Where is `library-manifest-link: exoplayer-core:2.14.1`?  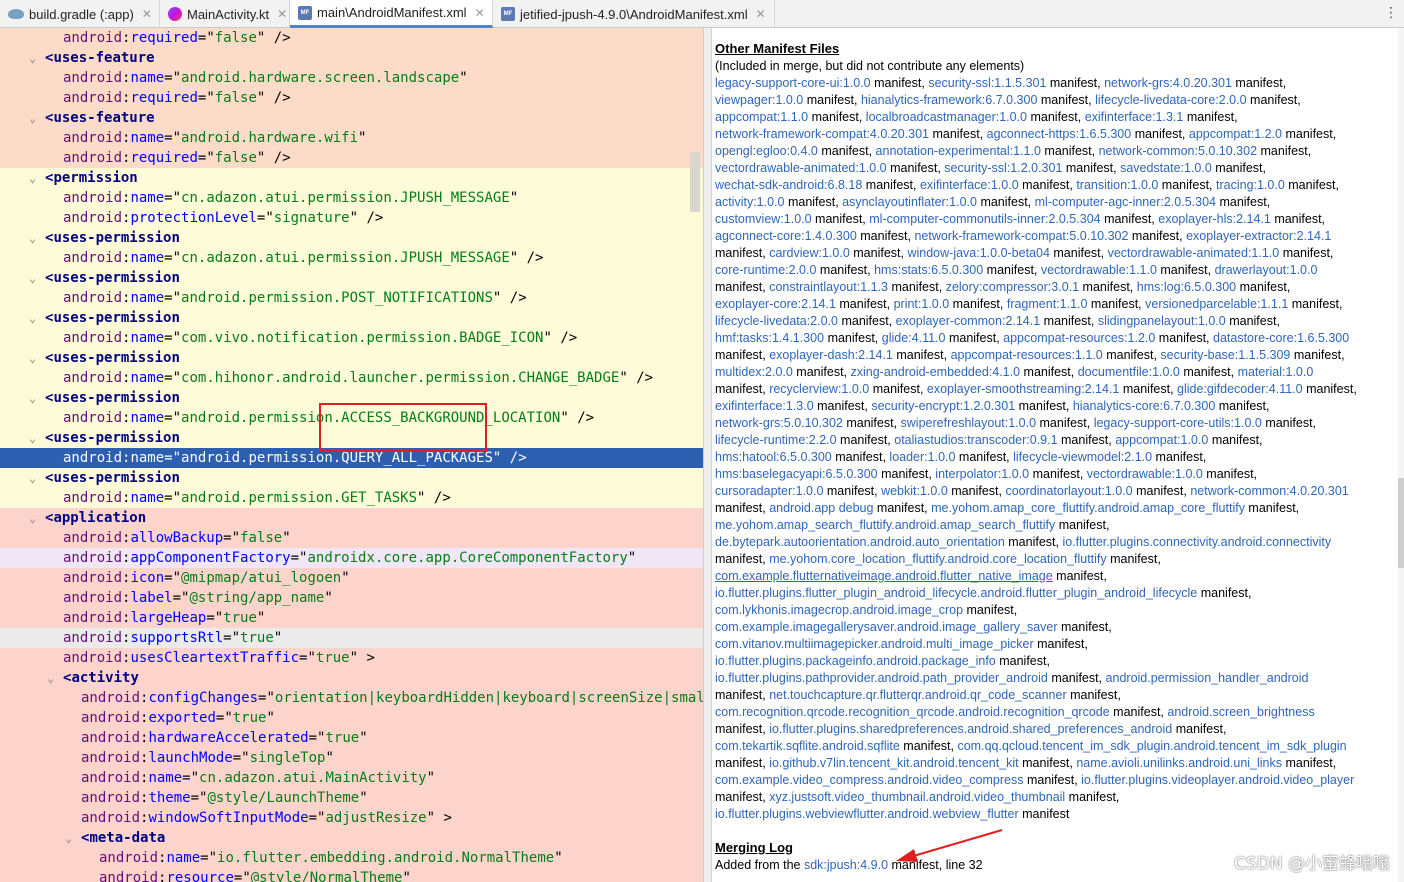 library-manifest-link: exoplayer-core:2.14.1 is located at coordinates (775, 304).